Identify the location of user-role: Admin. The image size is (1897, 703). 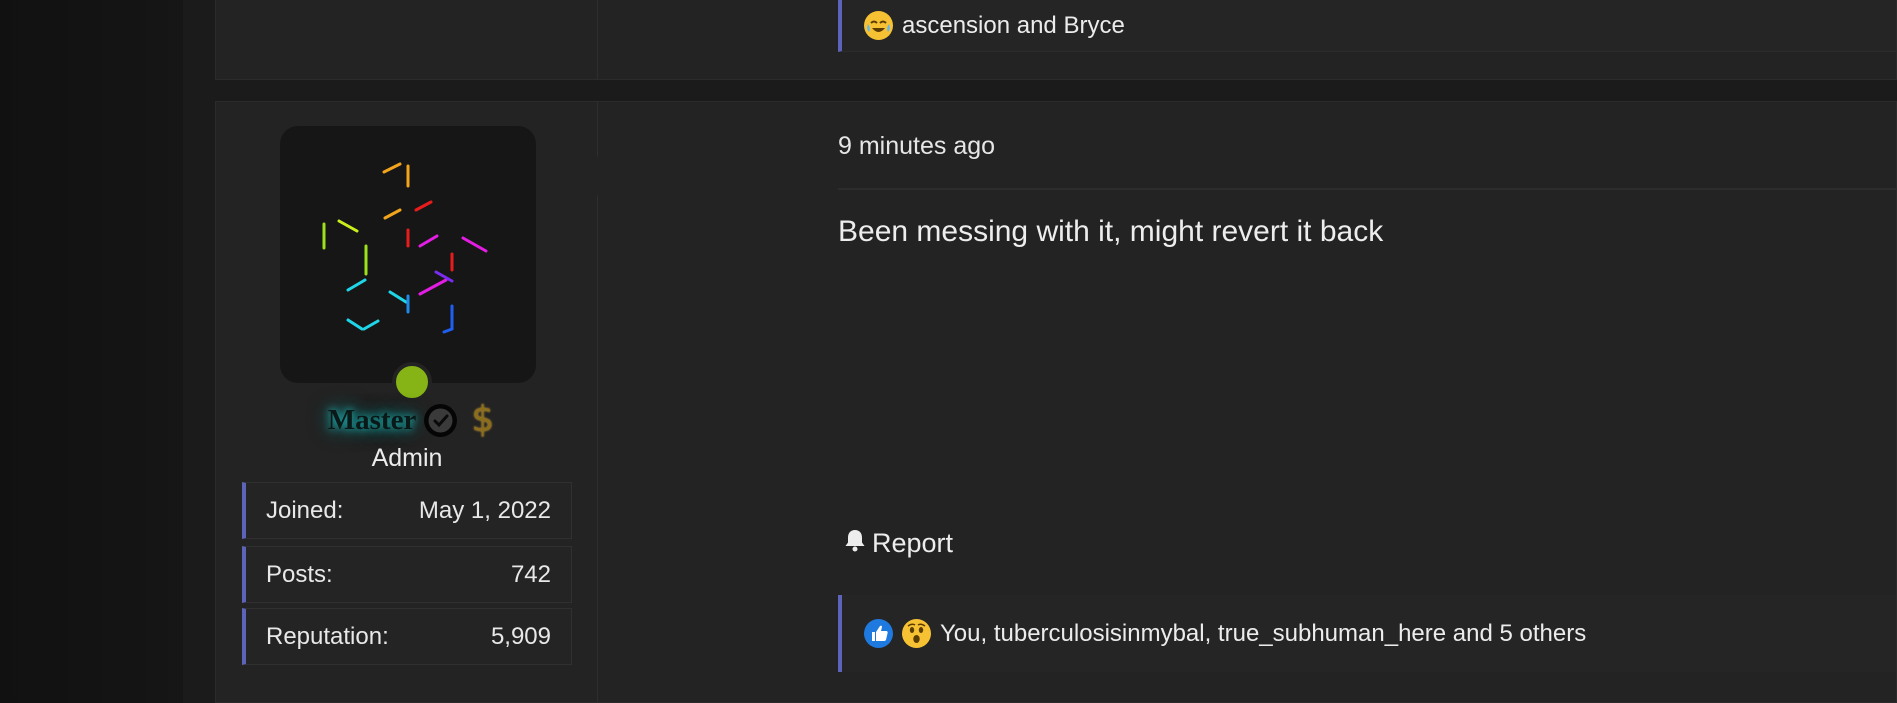
(407, 458).